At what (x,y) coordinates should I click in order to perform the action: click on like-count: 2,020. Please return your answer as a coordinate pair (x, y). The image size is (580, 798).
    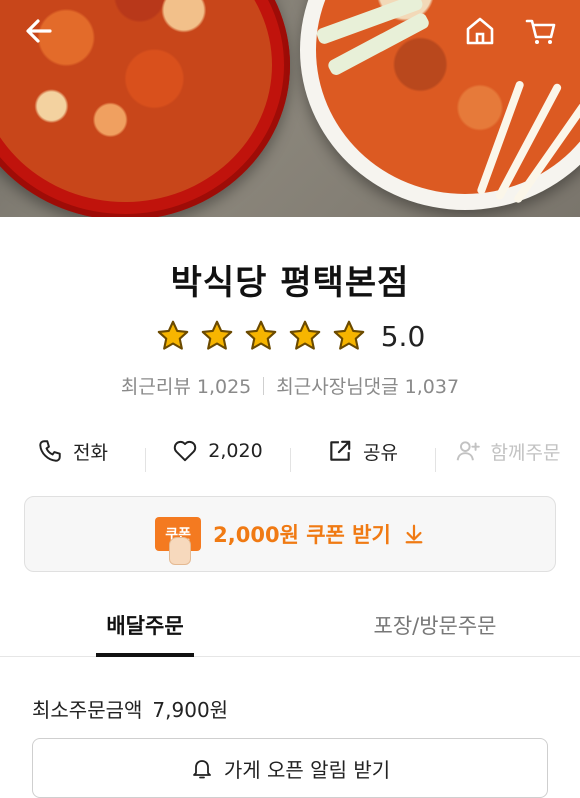
    Looking at the image, I should click on (235, 451).